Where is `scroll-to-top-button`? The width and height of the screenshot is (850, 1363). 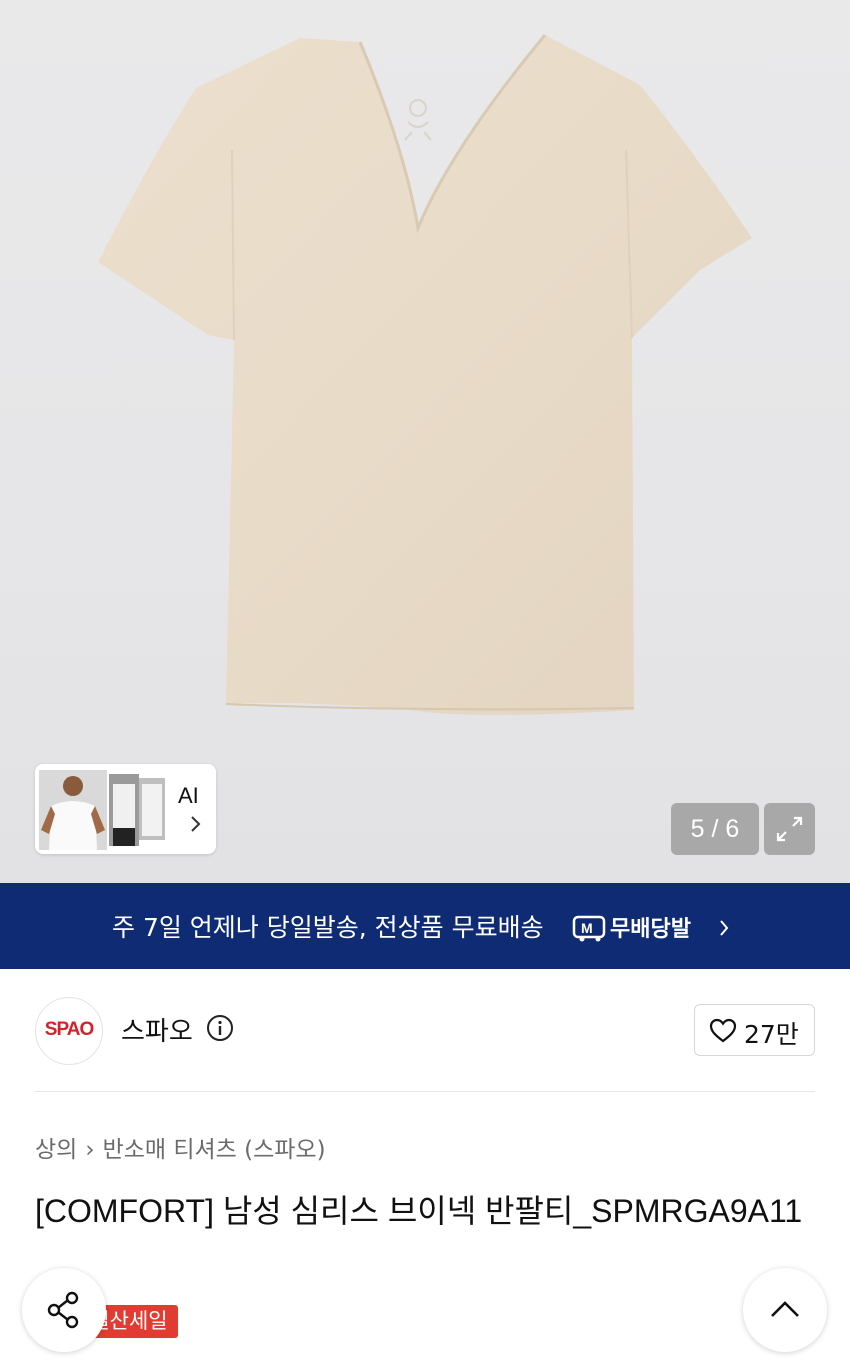
scroll-to-top-button is located at coordinates (785, 1310).